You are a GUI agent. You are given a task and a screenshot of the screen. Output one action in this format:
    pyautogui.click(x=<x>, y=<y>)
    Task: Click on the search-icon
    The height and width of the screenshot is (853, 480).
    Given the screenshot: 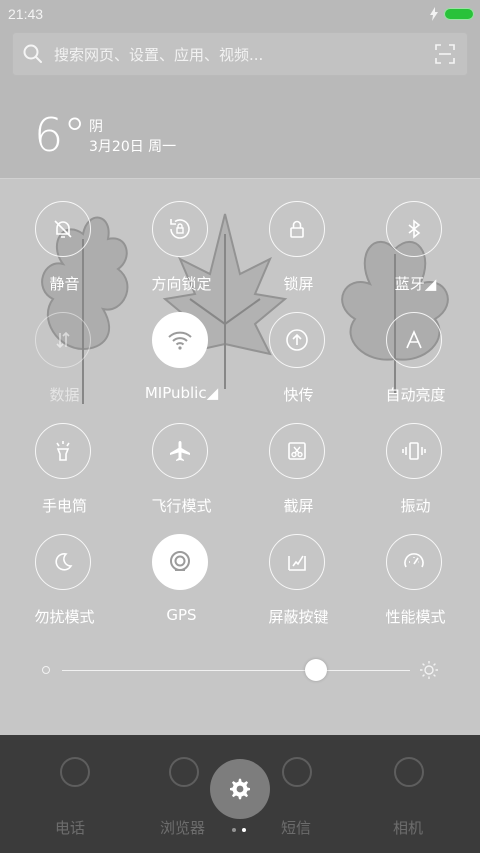 What is the action you would take?
    pyautogui.click(x=32, y=53)
    